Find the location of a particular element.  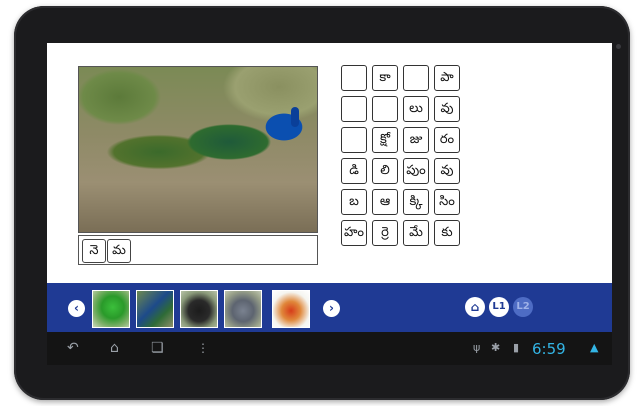

level-2-button: L2 is located at coordinates (523, 307).